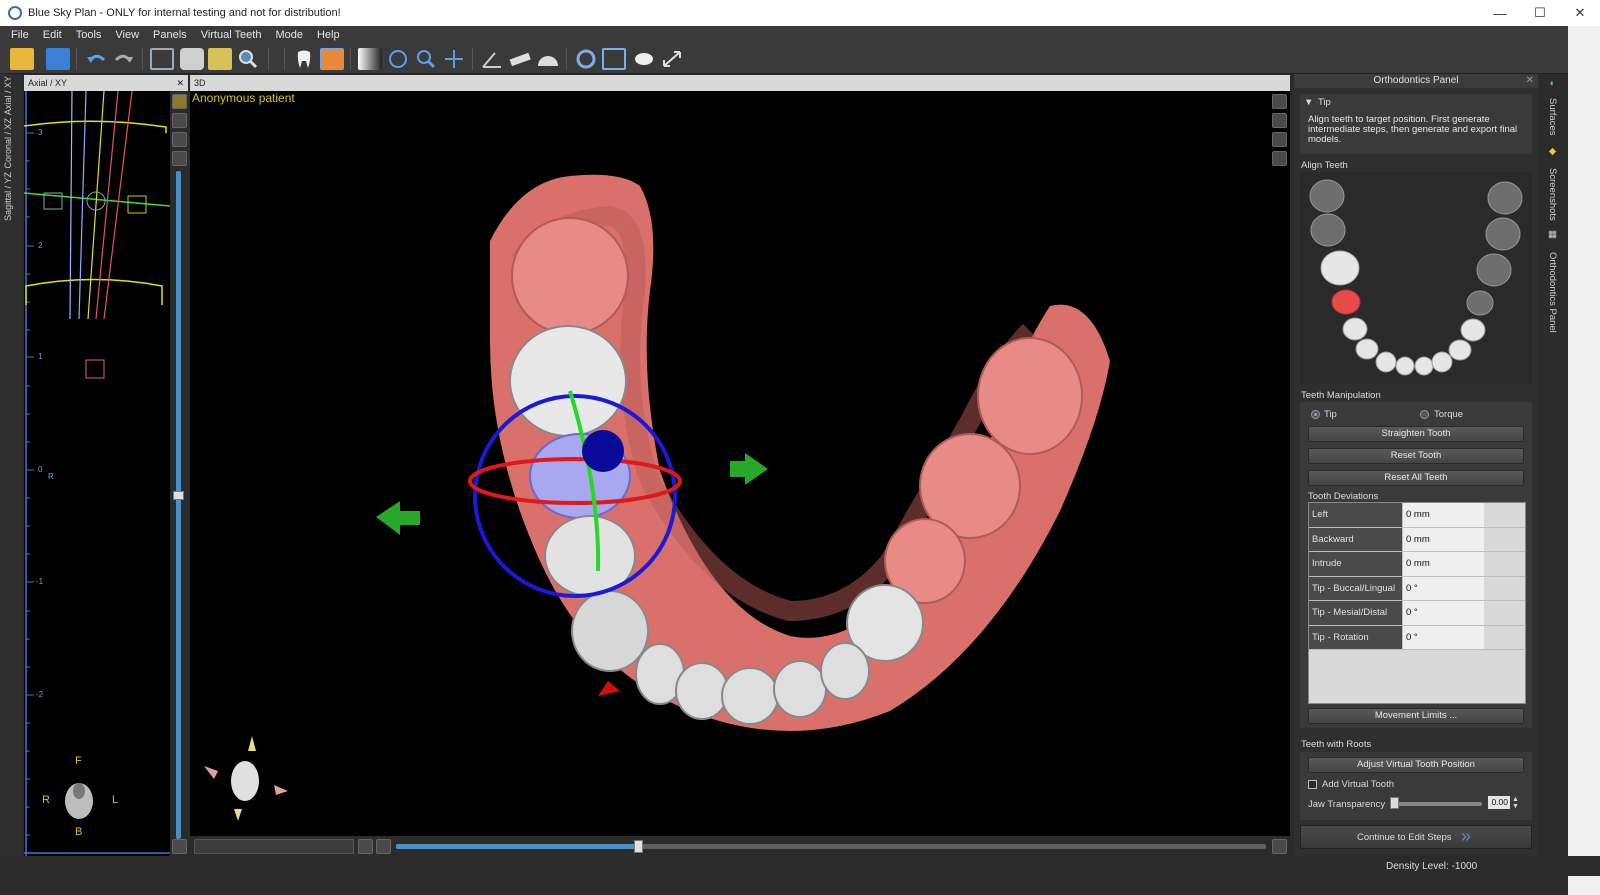 The height and width of the screenshot is (895, 1600). Describe the element at coordinates (1424, 414) in the screenshot. I see `torque-radio` at that location.